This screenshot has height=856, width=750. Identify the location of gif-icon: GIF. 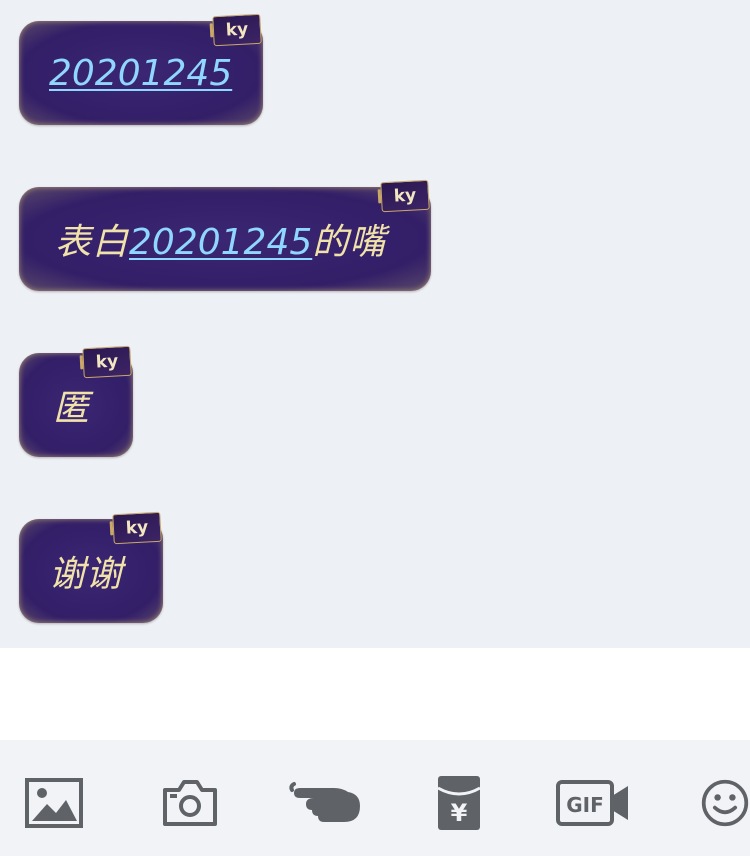
(594, 803).